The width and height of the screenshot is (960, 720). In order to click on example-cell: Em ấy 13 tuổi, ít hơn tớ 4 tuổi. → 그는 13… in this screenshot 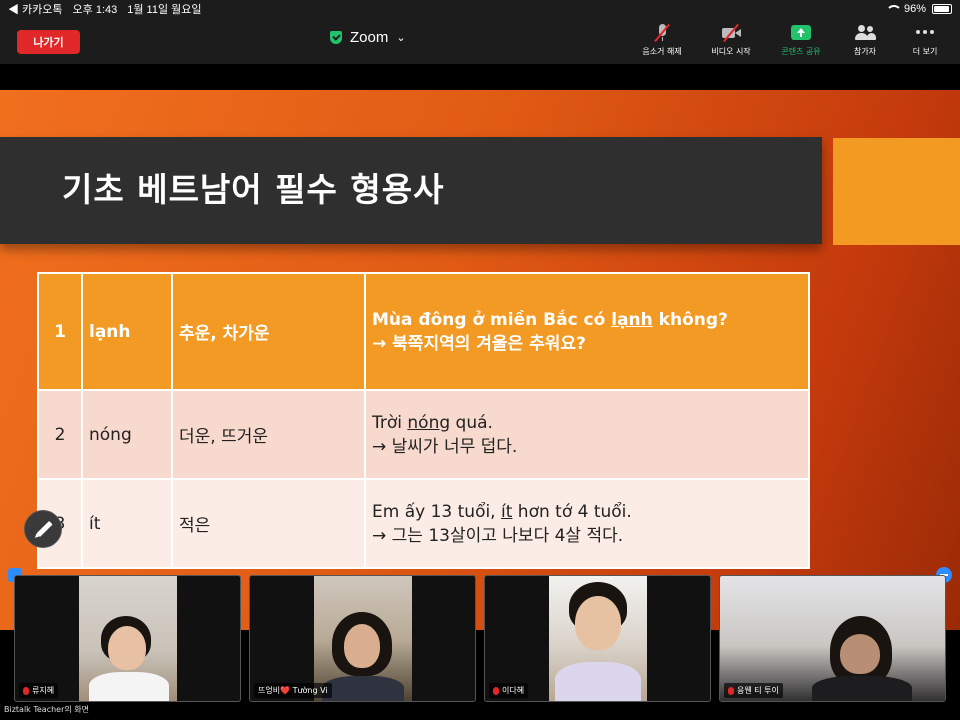, I will do `click(587, 523)`.